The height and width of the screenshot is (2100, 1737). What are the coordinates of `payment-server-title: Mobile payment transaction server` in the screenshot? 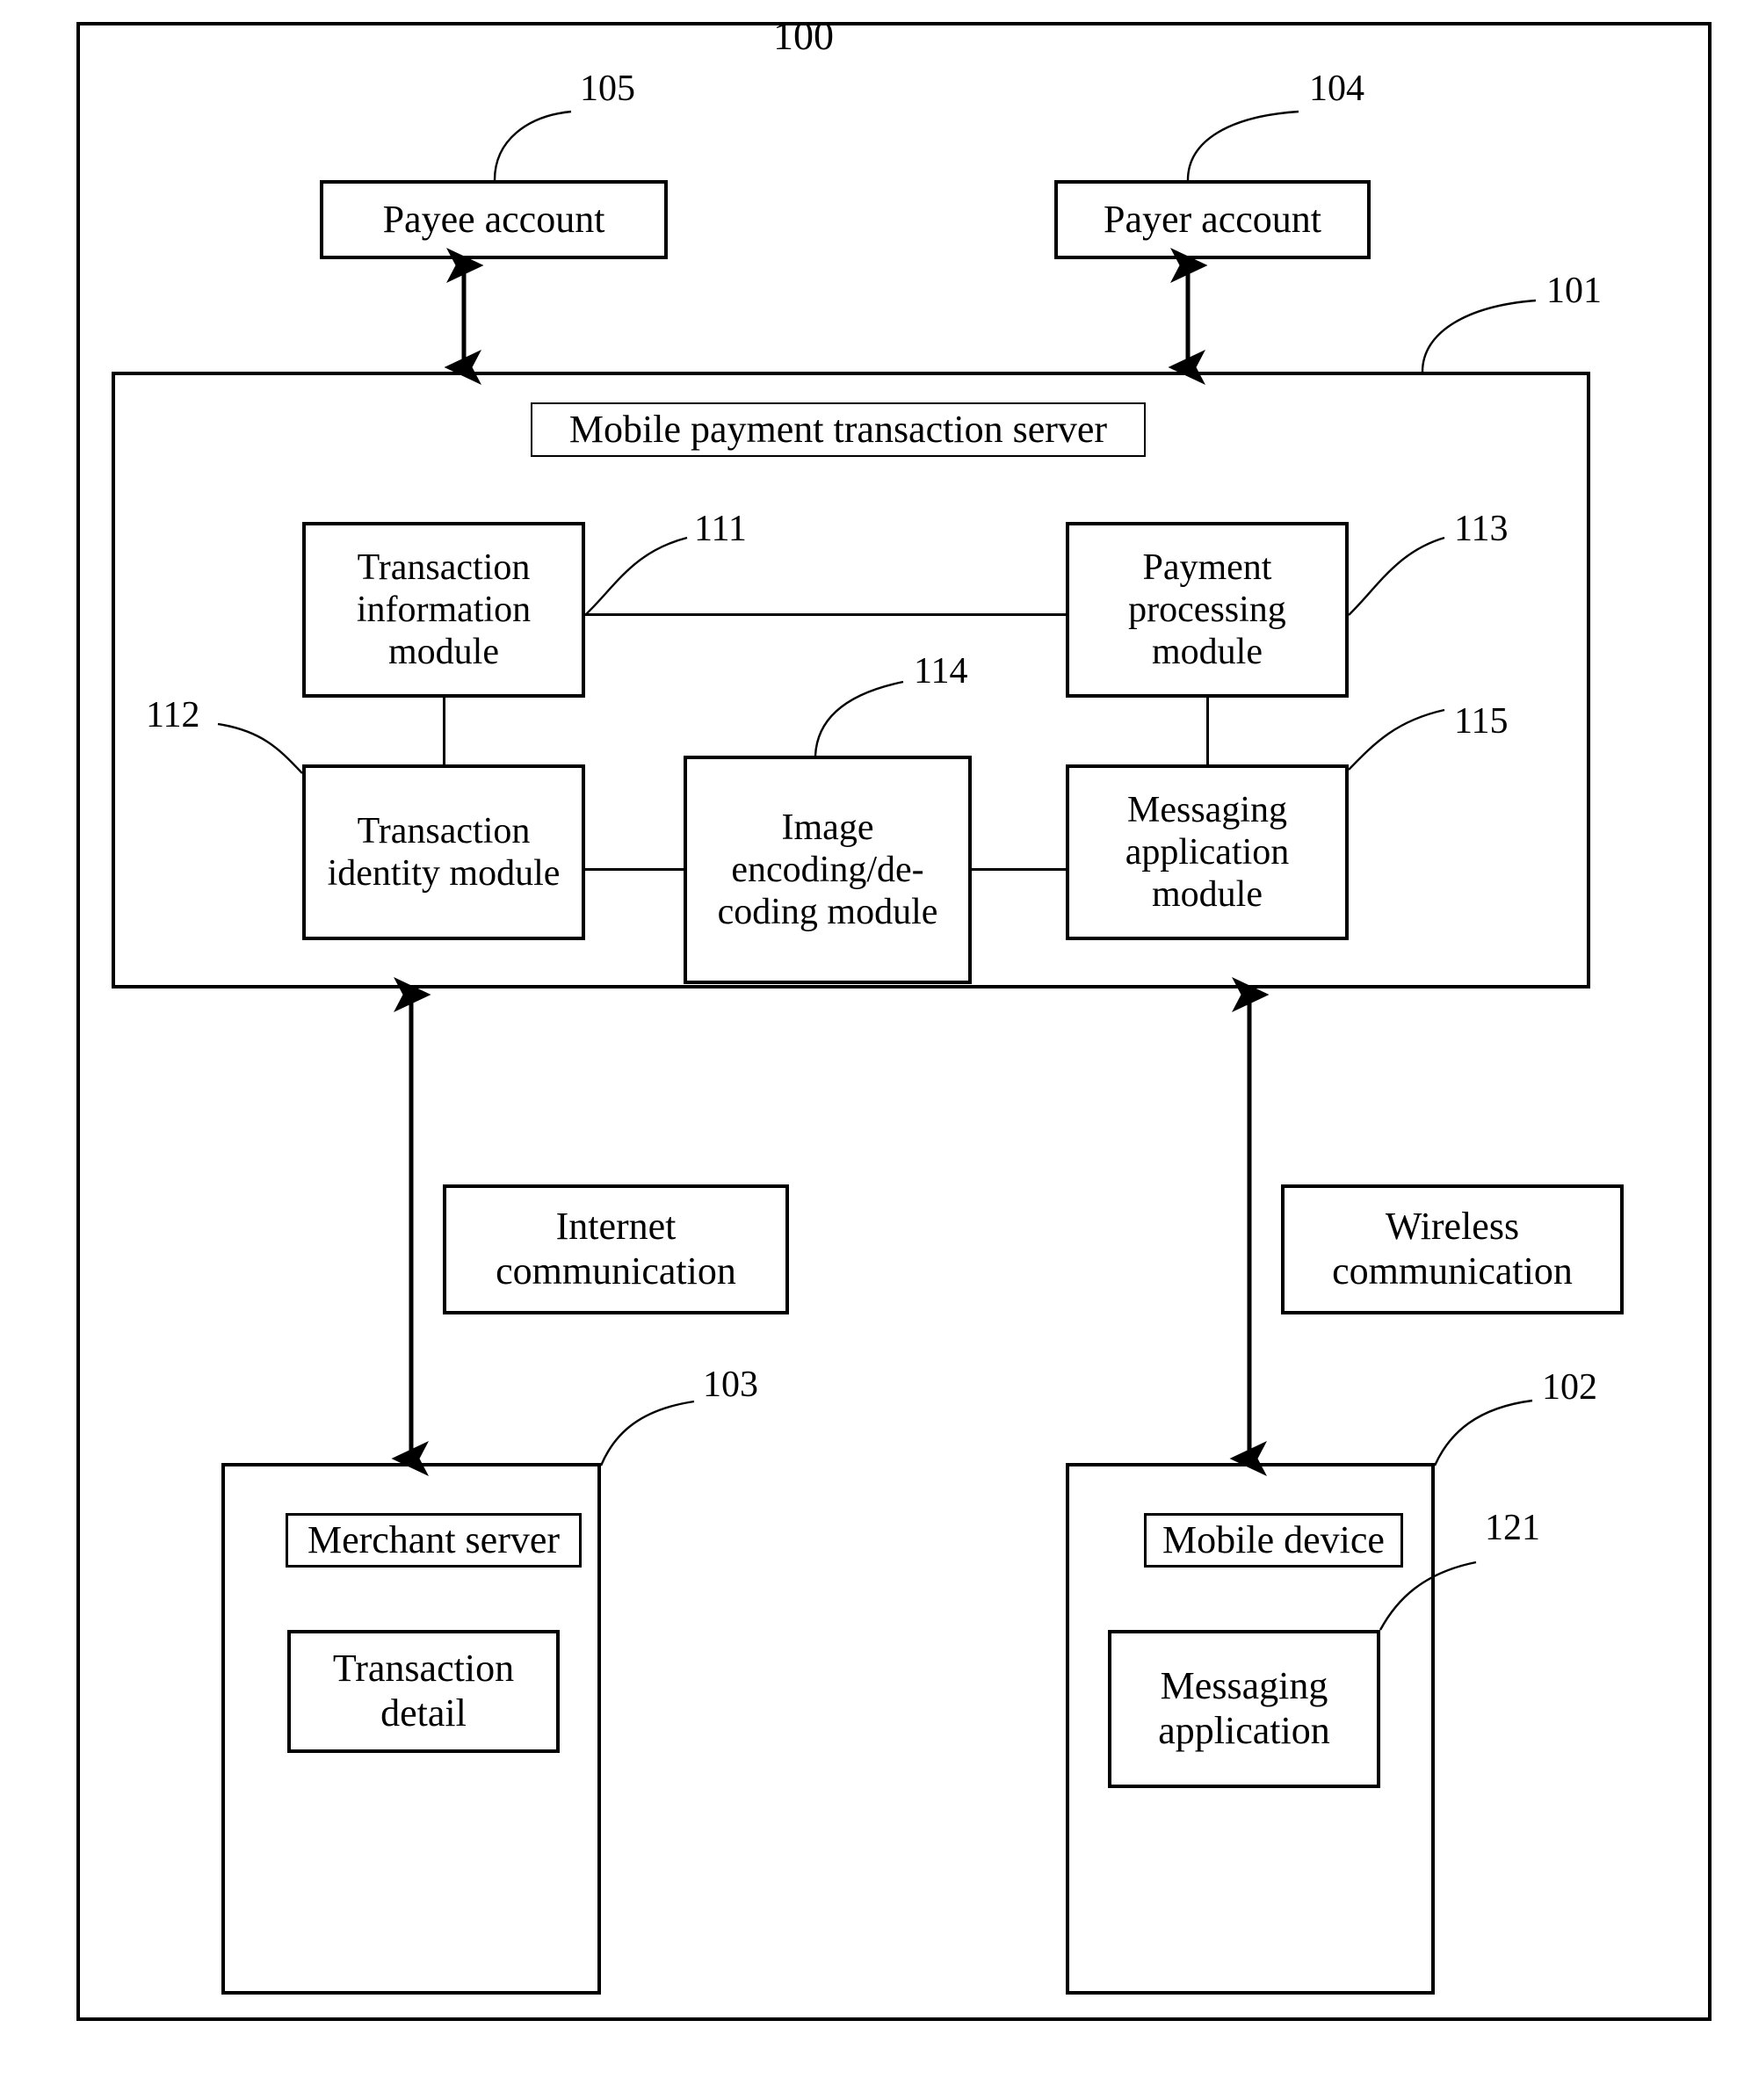 It's located at (838, 429).